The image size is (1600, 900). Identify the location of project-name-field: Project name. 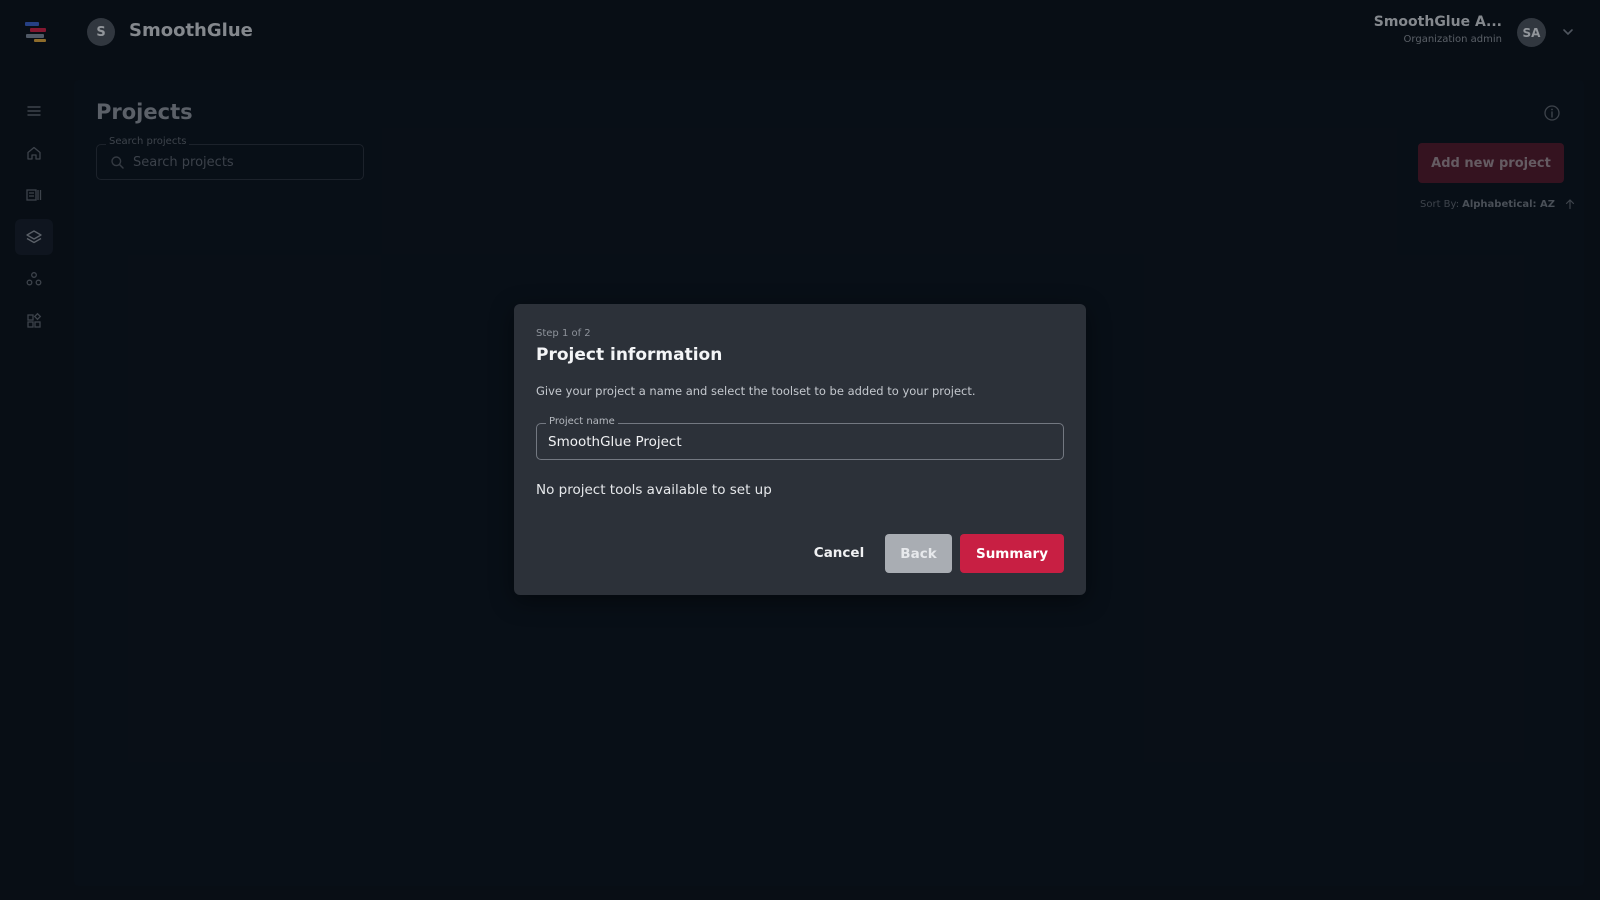
(800, 438).